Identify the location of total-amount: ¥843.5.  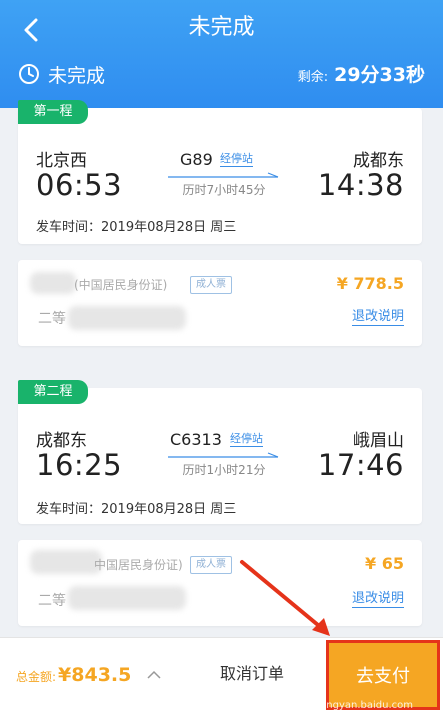
(95, 675).